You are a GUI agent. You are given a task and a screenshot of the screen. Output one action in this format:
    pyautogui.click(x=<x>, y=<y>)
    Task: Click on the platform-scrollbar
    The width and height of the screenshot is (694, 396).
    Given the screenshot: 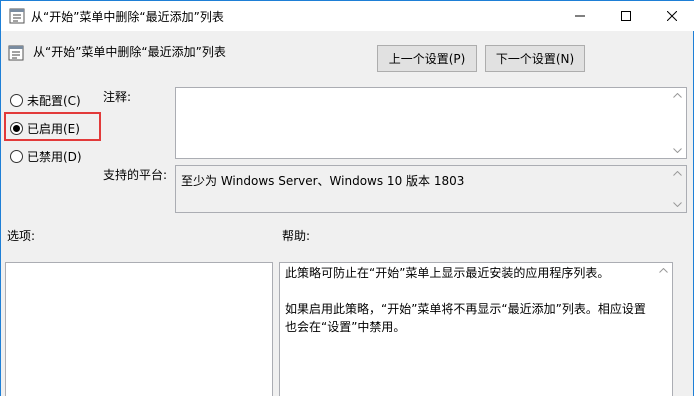 What is the action you would take?
    pyautogui.click(x=677, y=189)
    